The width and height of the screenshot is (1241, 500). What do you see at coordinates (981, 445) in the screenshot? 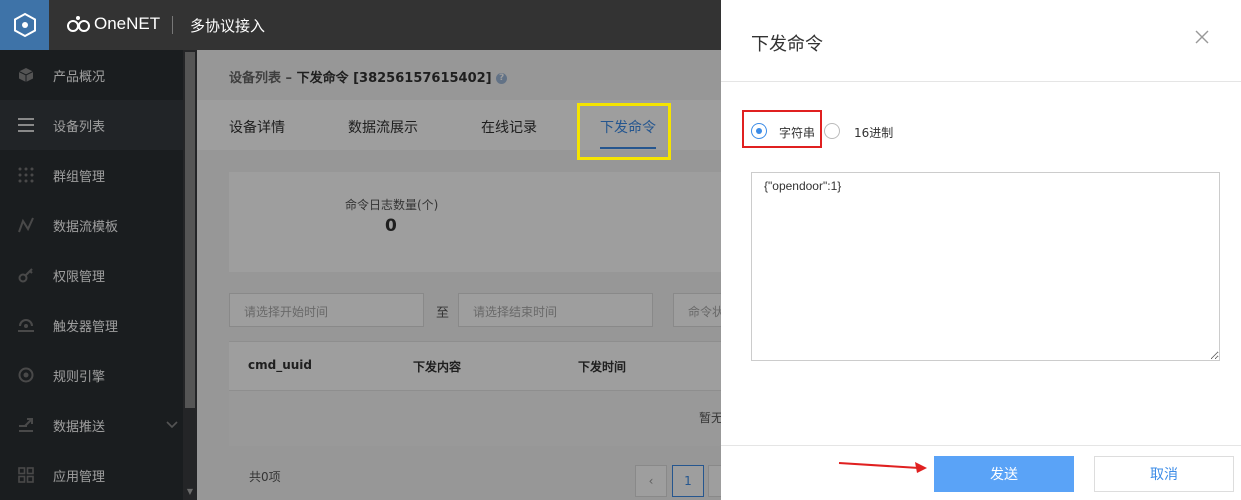
I see `drawer-footer-divider` at bounding box center [981, 445].